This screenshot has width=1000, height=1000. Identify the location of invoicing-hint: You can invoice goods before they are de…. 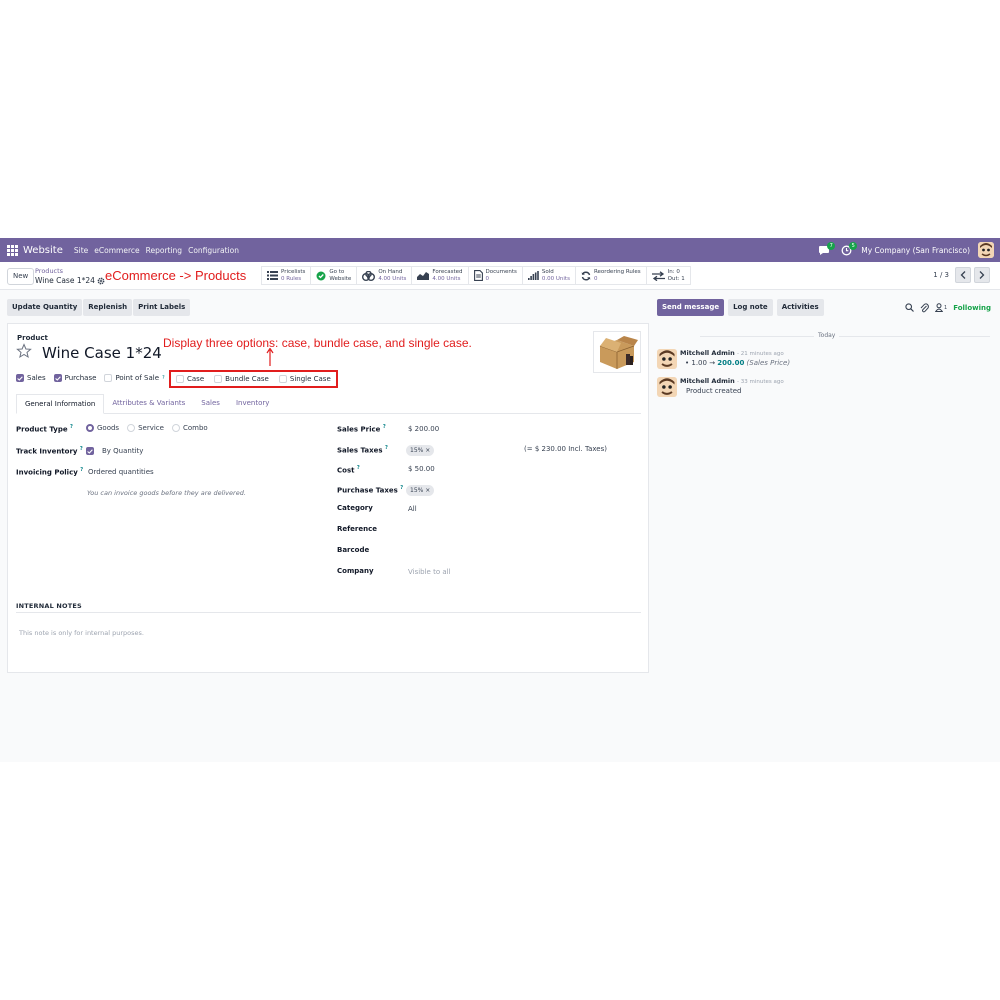
(166, 493).